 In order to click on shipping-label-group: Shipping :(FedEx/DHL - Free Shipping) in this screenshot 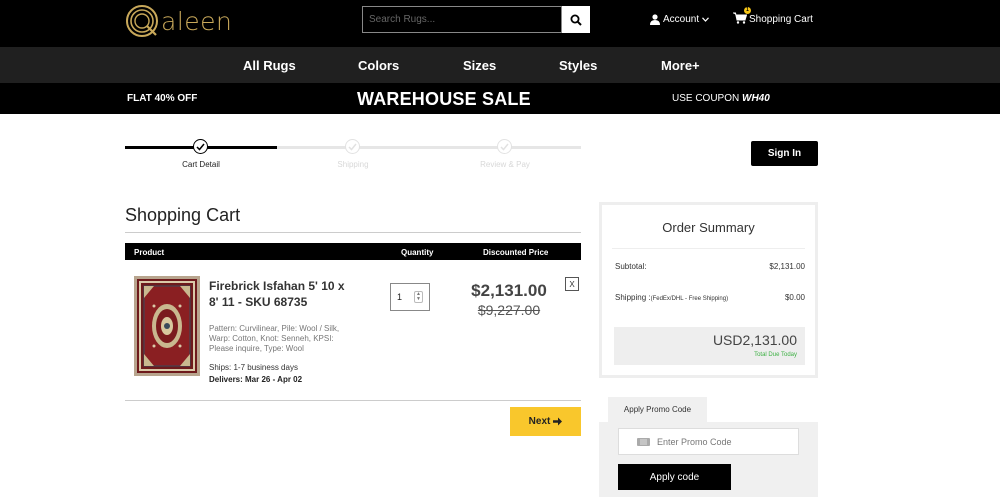, I will do `click(671, 297)`.